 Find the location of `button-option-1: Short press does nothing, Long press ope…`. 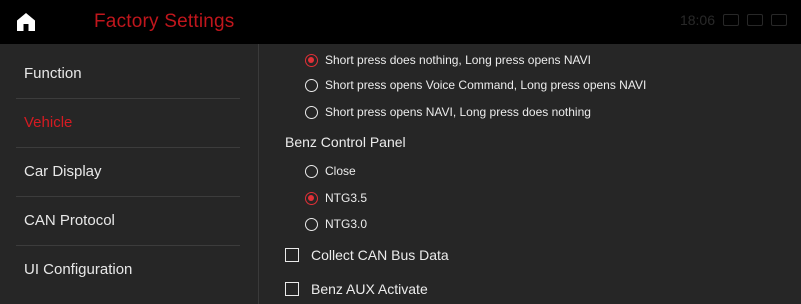

button-option-1: Short press does nothing, Long press ope… is located at coordinates (448, 60).